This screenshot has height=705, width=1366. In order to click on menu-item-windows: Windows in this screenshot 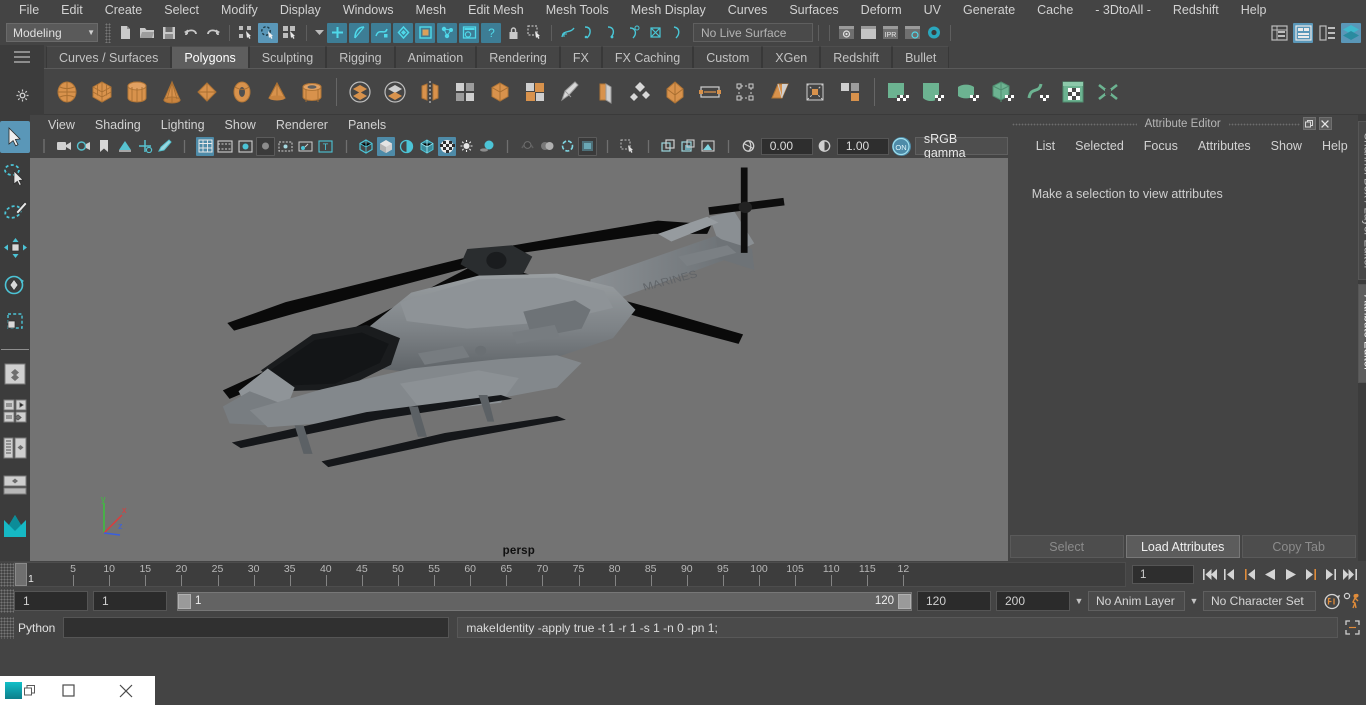, I will do `click(368, 10)`.